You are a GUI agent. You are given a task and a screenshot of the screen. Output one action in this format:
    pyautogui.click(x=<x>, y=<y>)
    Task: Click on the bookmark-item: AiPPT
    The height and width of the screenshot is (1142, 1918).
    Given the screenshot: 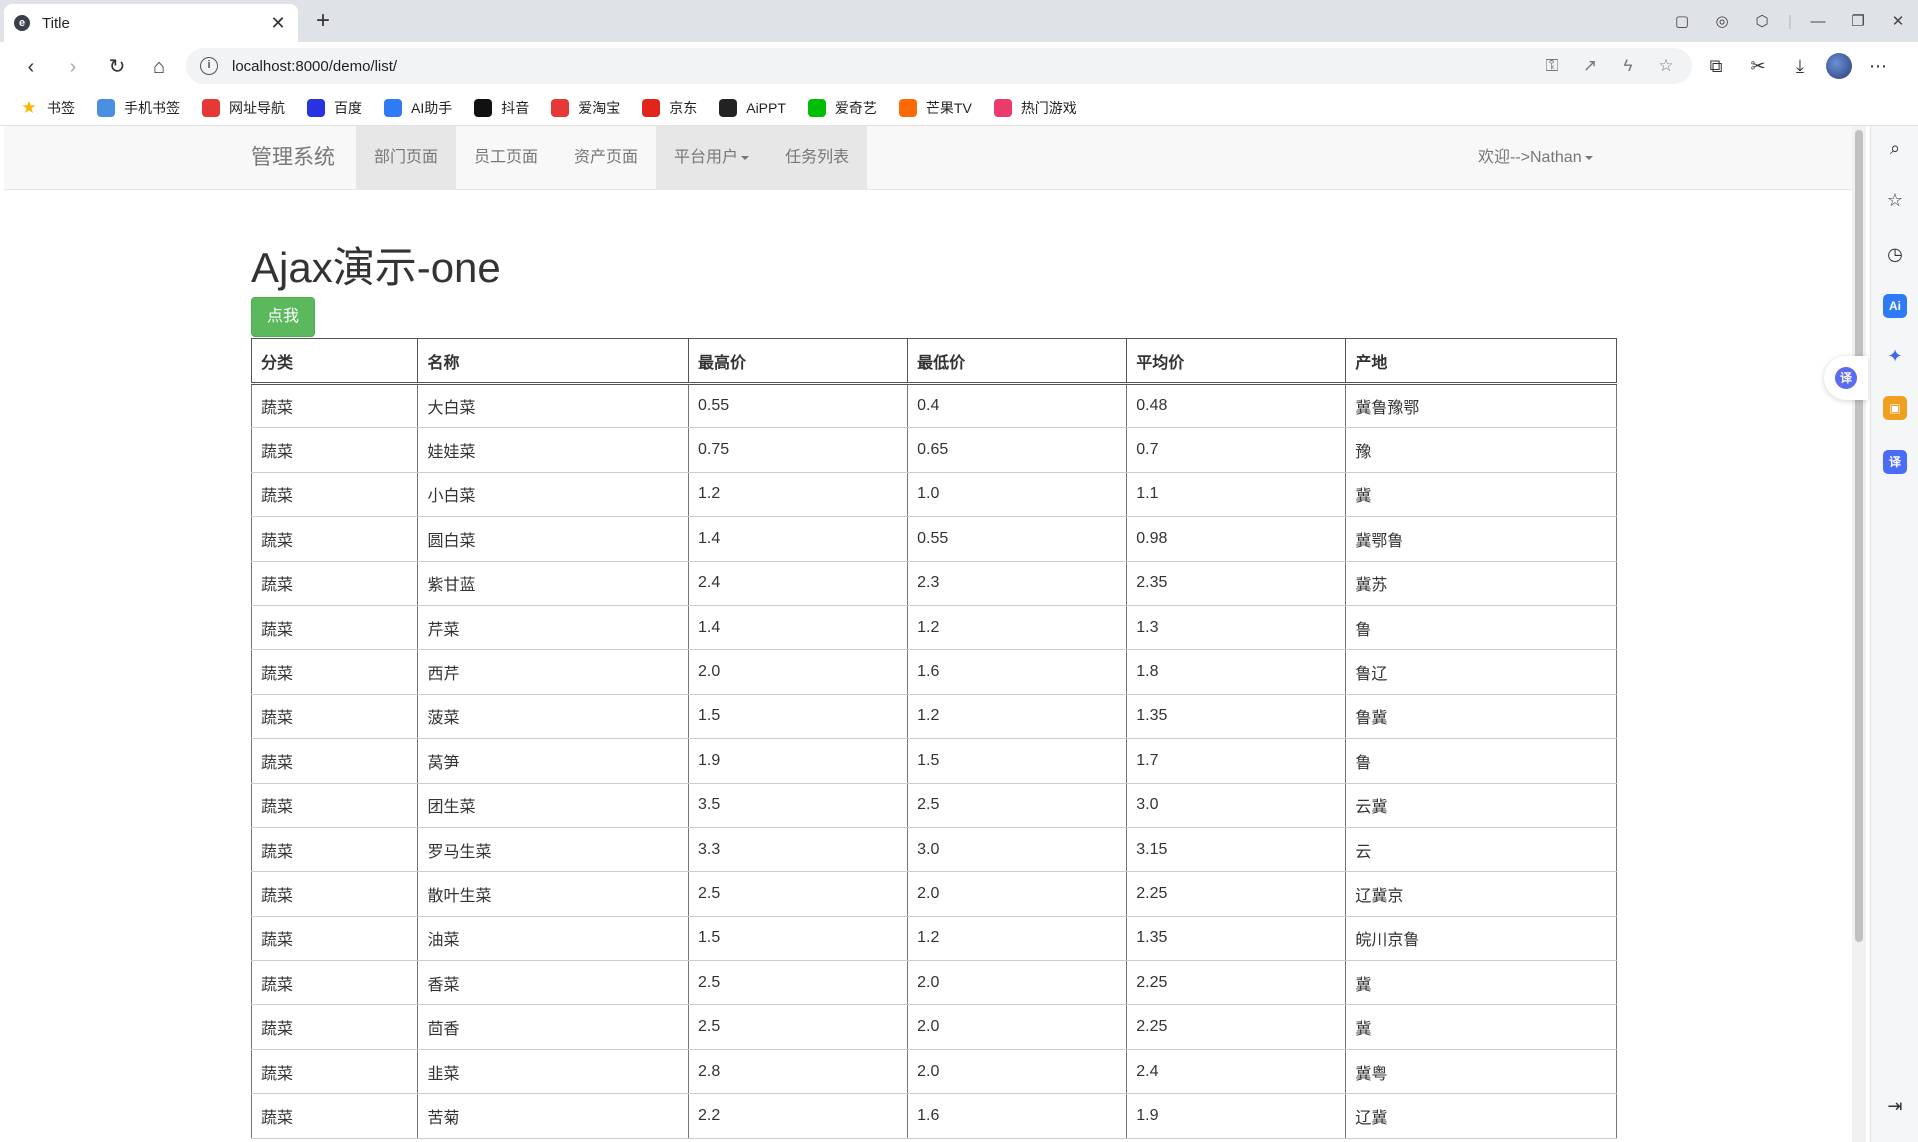 What is the action you would take?
    pyautogui.click(x=752, y=107)
    